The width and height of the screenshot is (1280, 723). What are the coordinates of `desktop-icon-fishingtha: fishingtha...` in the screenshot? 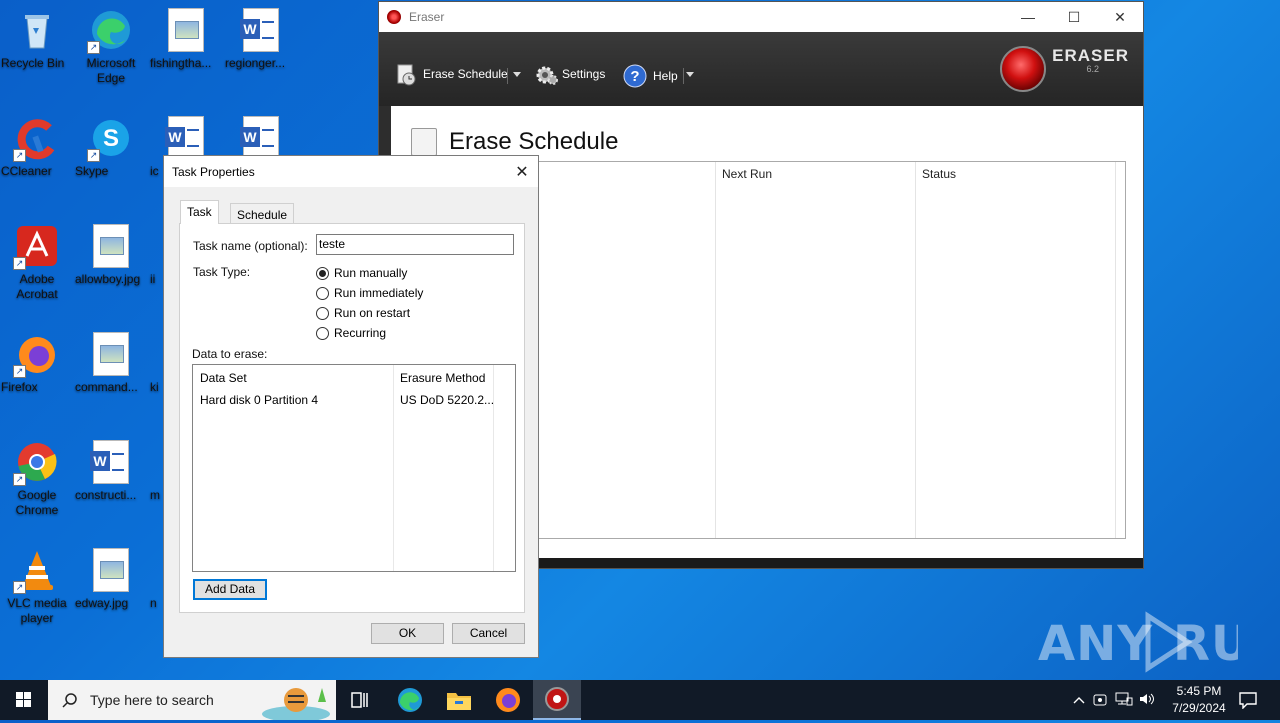 It's located at (186, 39).